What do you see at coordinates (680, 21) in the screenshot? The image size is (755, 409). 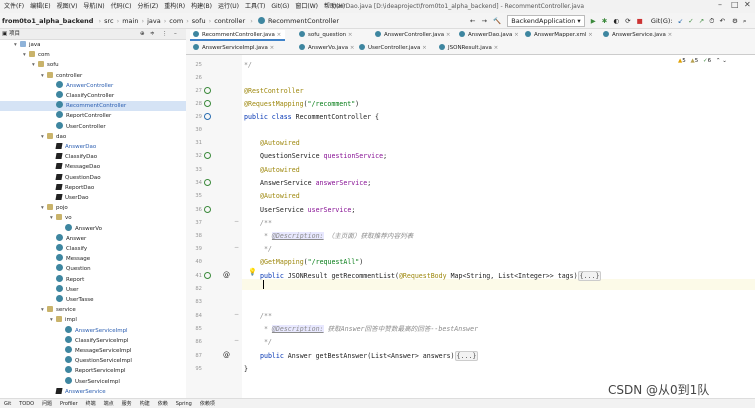 I see `git-update-icon: ↙` at bounding box center [680, 21].